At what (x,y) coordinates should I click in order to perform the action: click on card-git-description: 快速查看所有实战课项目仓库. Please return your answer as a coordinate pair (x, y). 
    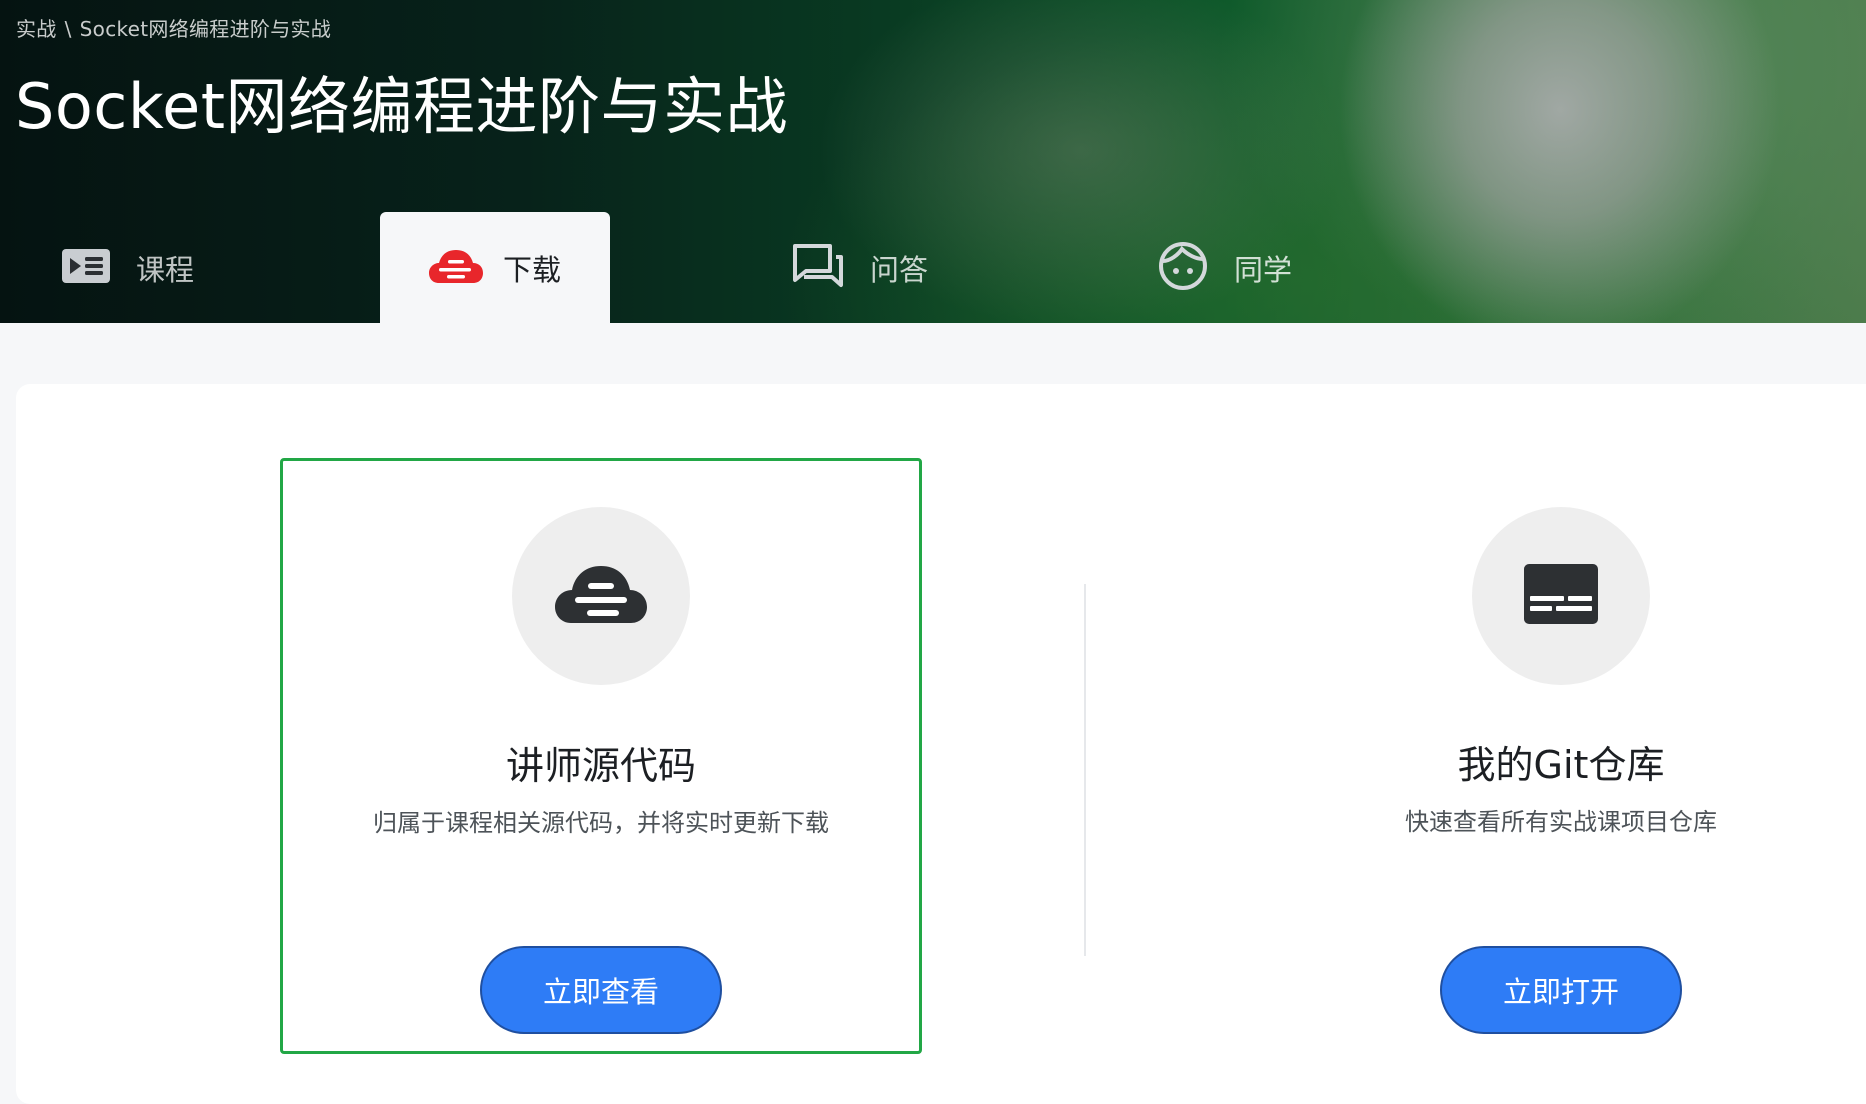
    Looking at the image, I should click on (1561, 822).